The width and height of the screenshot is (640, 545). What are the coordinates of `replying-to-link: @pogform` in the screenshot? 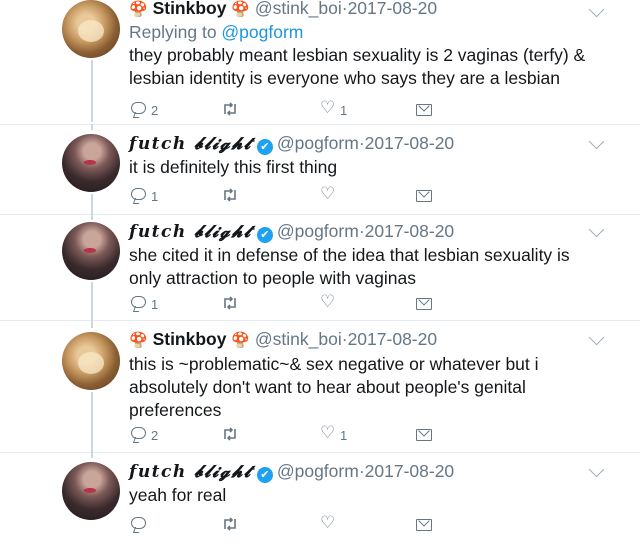 It's located at (262, 32).